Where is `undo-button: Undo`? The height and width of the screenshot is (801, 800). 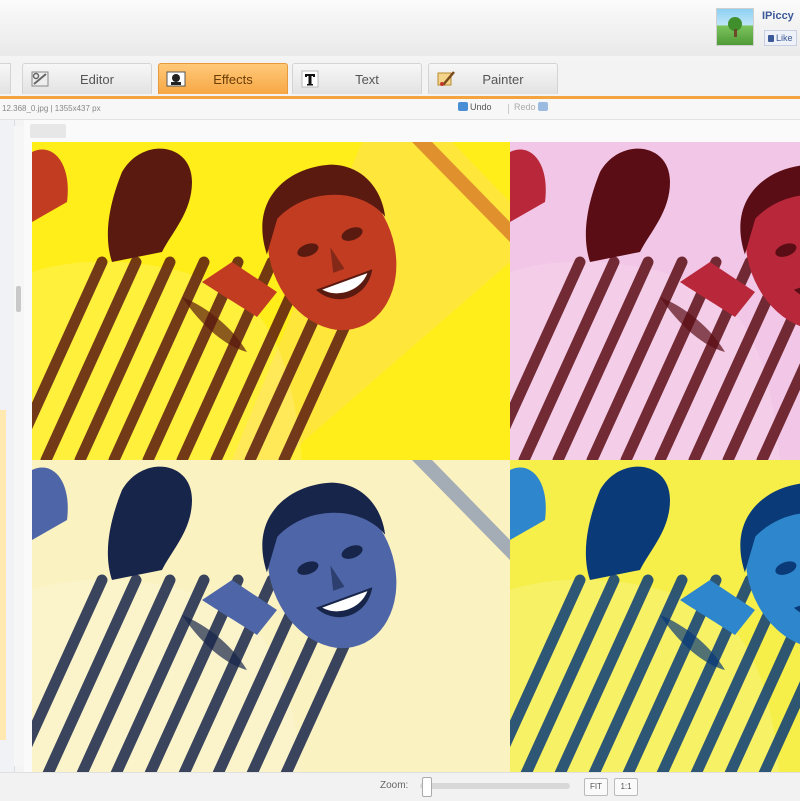 undo-button: Undo is located at coordinates (474, 107).